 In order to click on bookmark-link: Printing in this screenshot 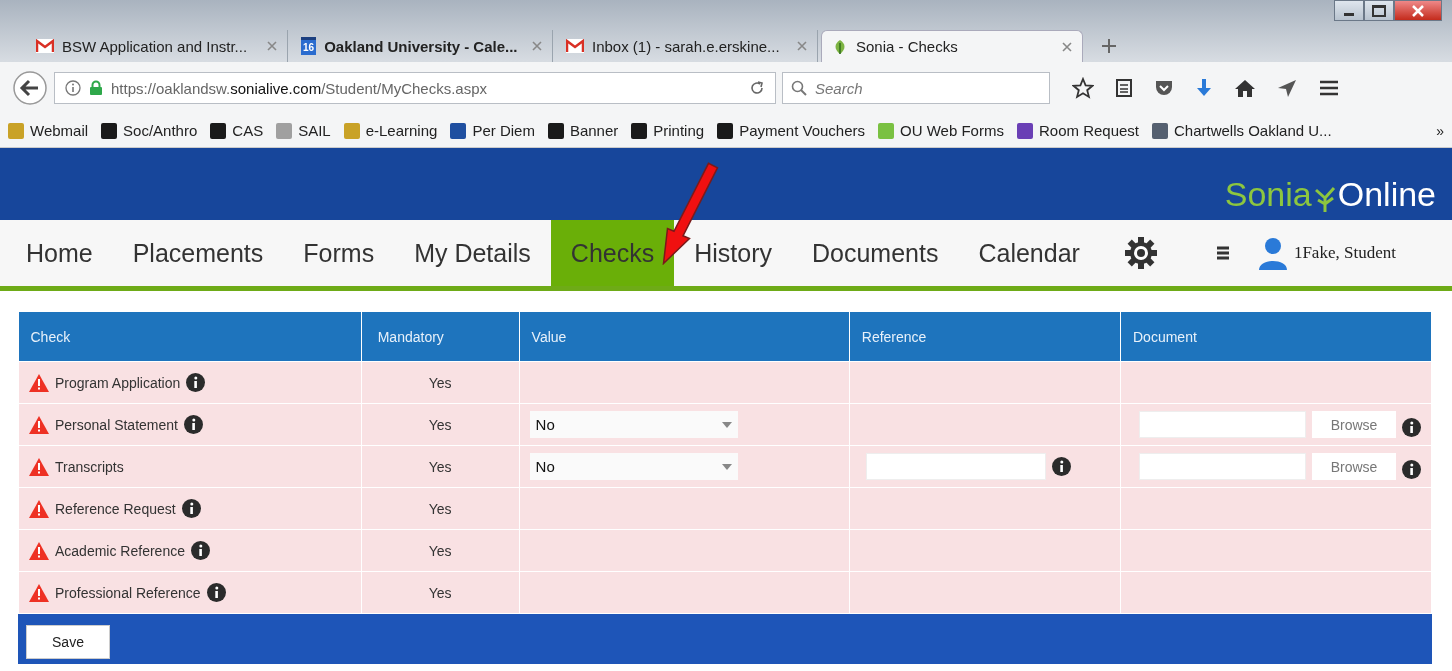, I will do `click(668, 130)`.